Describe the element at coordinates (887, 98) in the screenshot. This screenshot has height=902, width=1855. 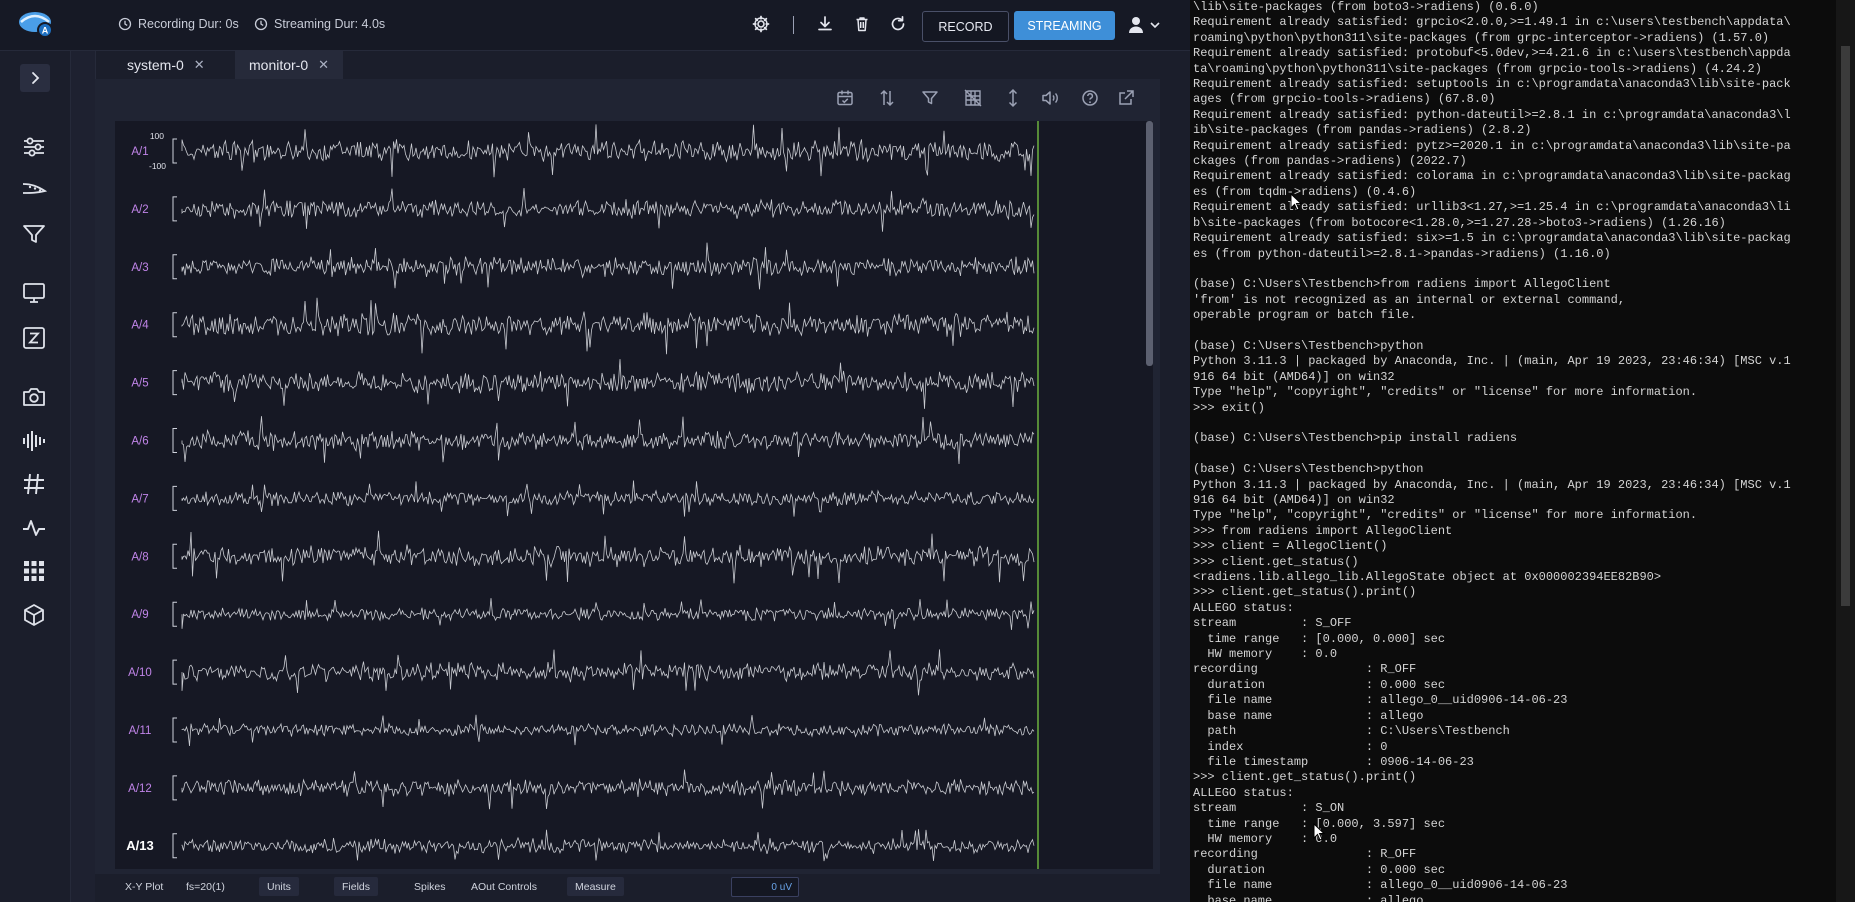
I see `sort-icon` at that location.